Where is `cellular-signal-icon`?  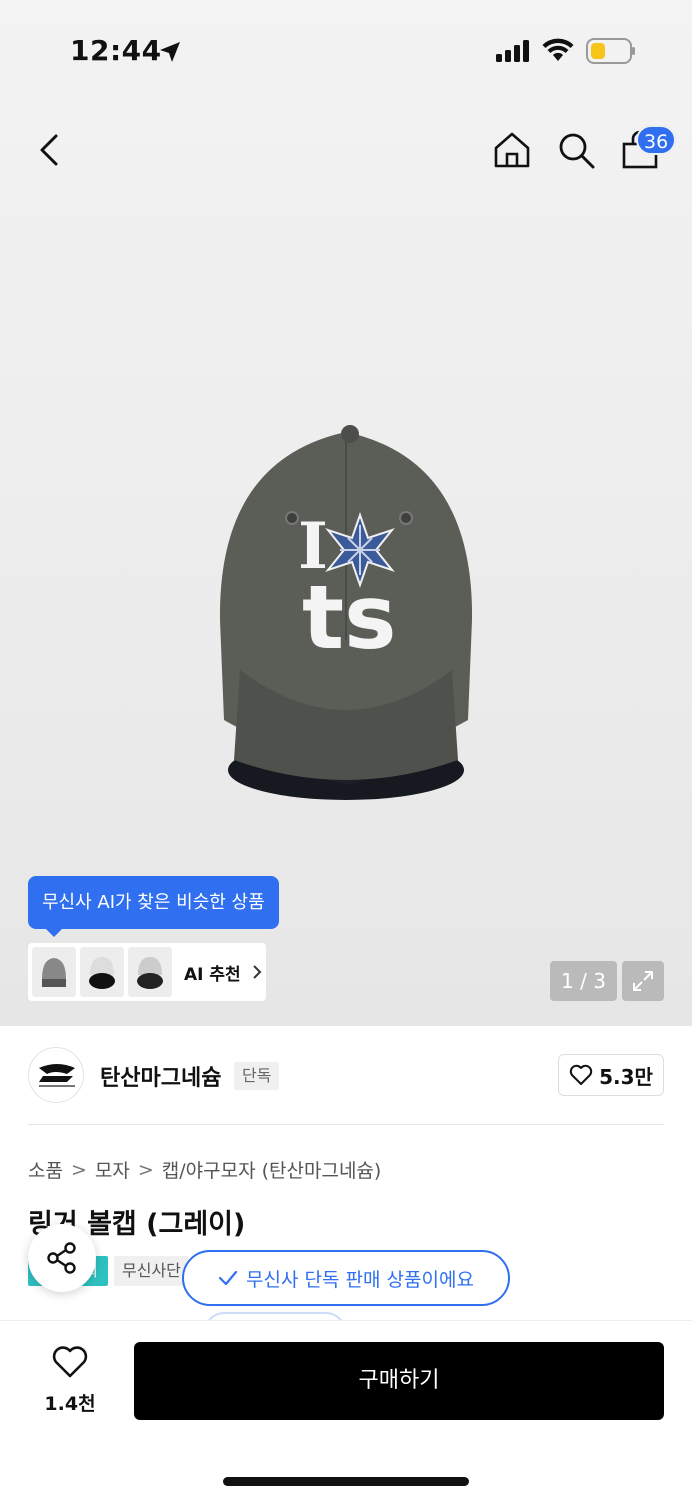 cellular-signal-icon is located at coordinates (512, 51).